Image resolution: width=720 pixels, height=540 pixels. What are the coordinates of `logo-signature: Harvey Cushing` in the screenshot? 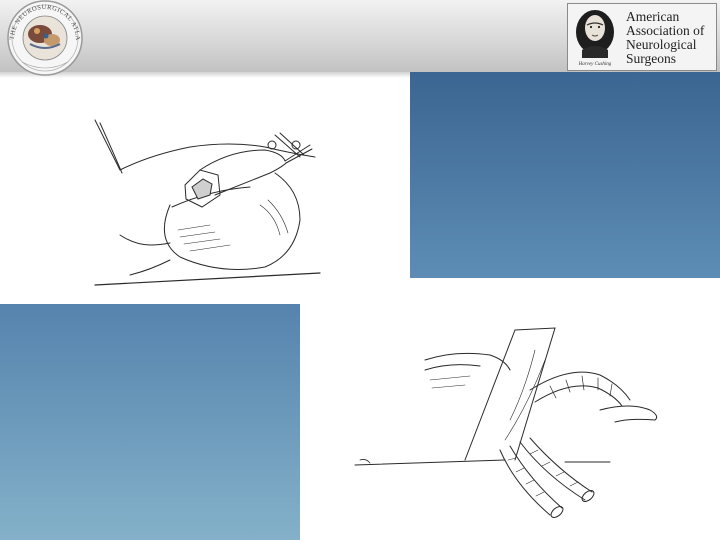 It's located at (595, 64).